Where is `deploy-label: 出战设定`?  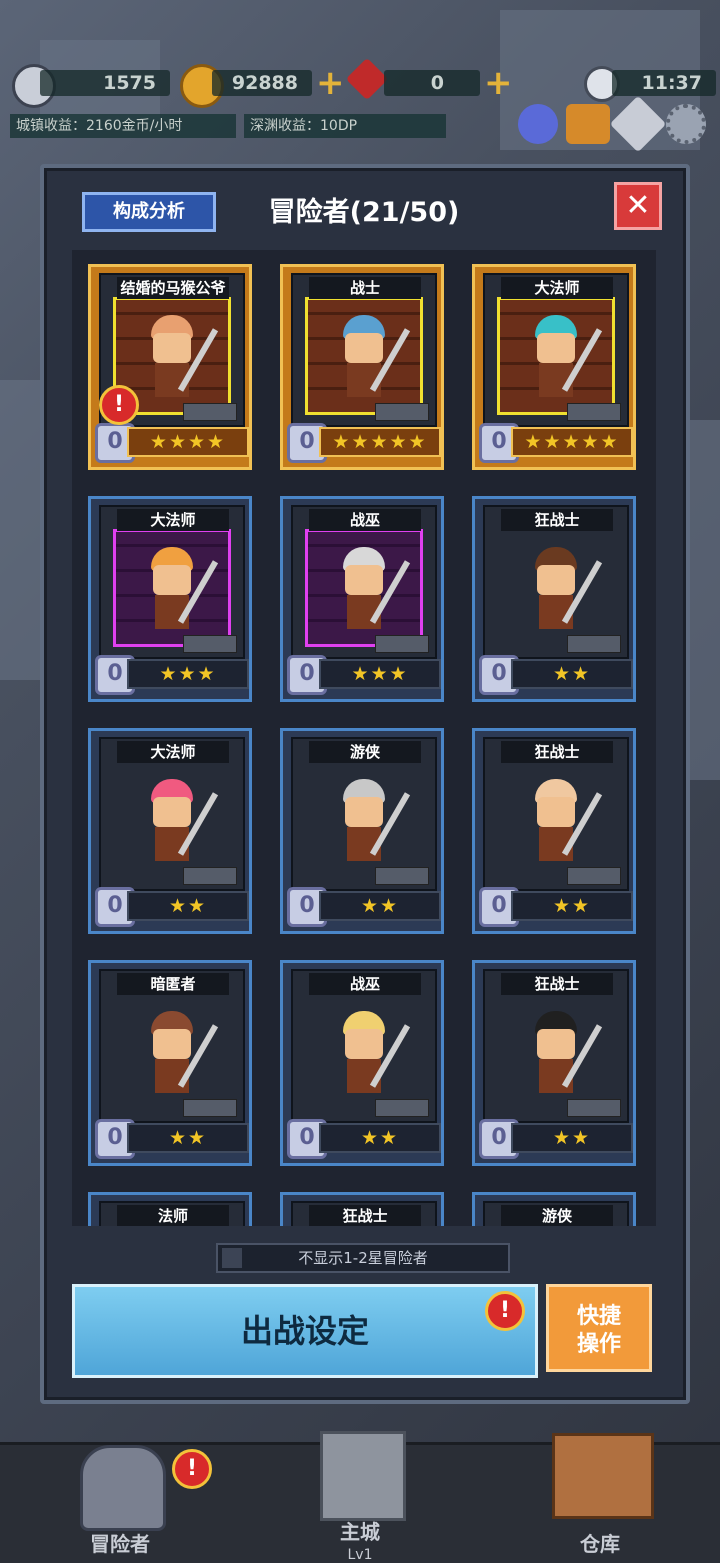
deploy-label: 出战设定 is located at coordinates (304, 1331).